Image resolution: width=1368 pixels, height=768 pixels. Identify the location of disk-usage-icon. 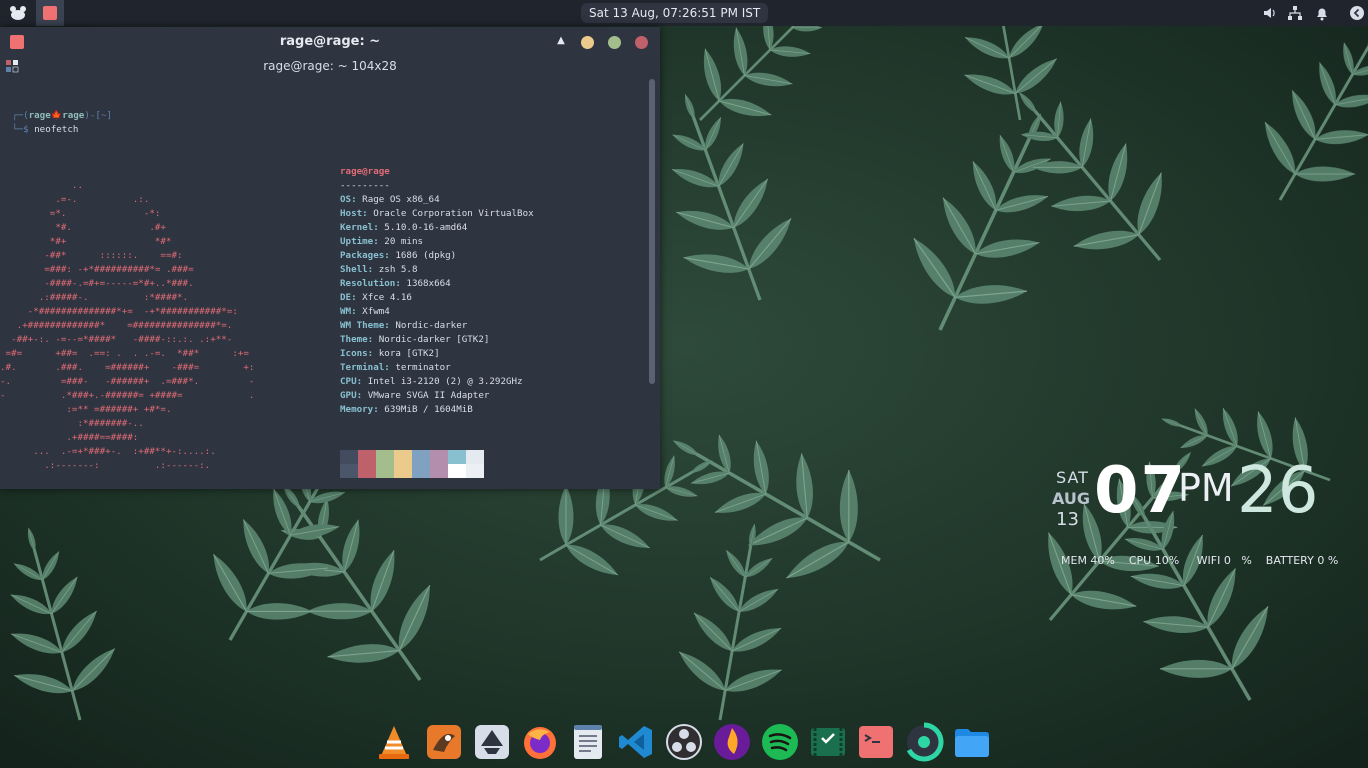
(924, 742).